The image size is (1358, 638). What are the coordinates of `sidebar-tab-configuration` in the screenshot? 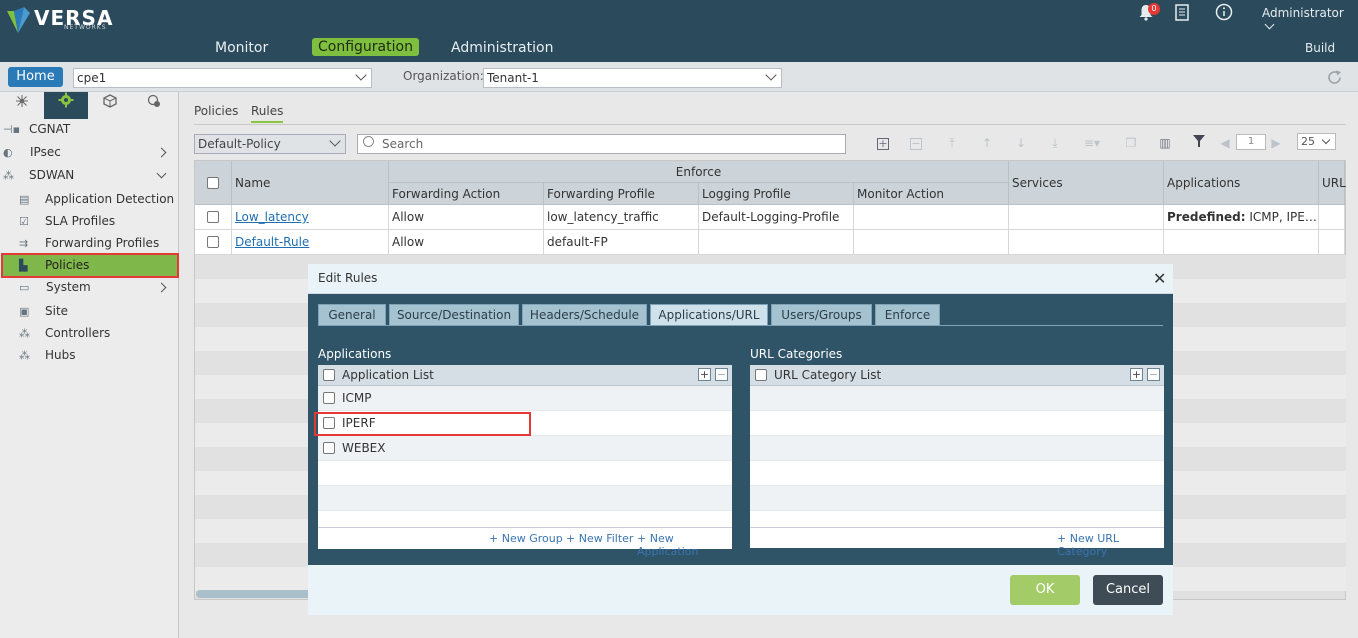 It's located at (66, 105).